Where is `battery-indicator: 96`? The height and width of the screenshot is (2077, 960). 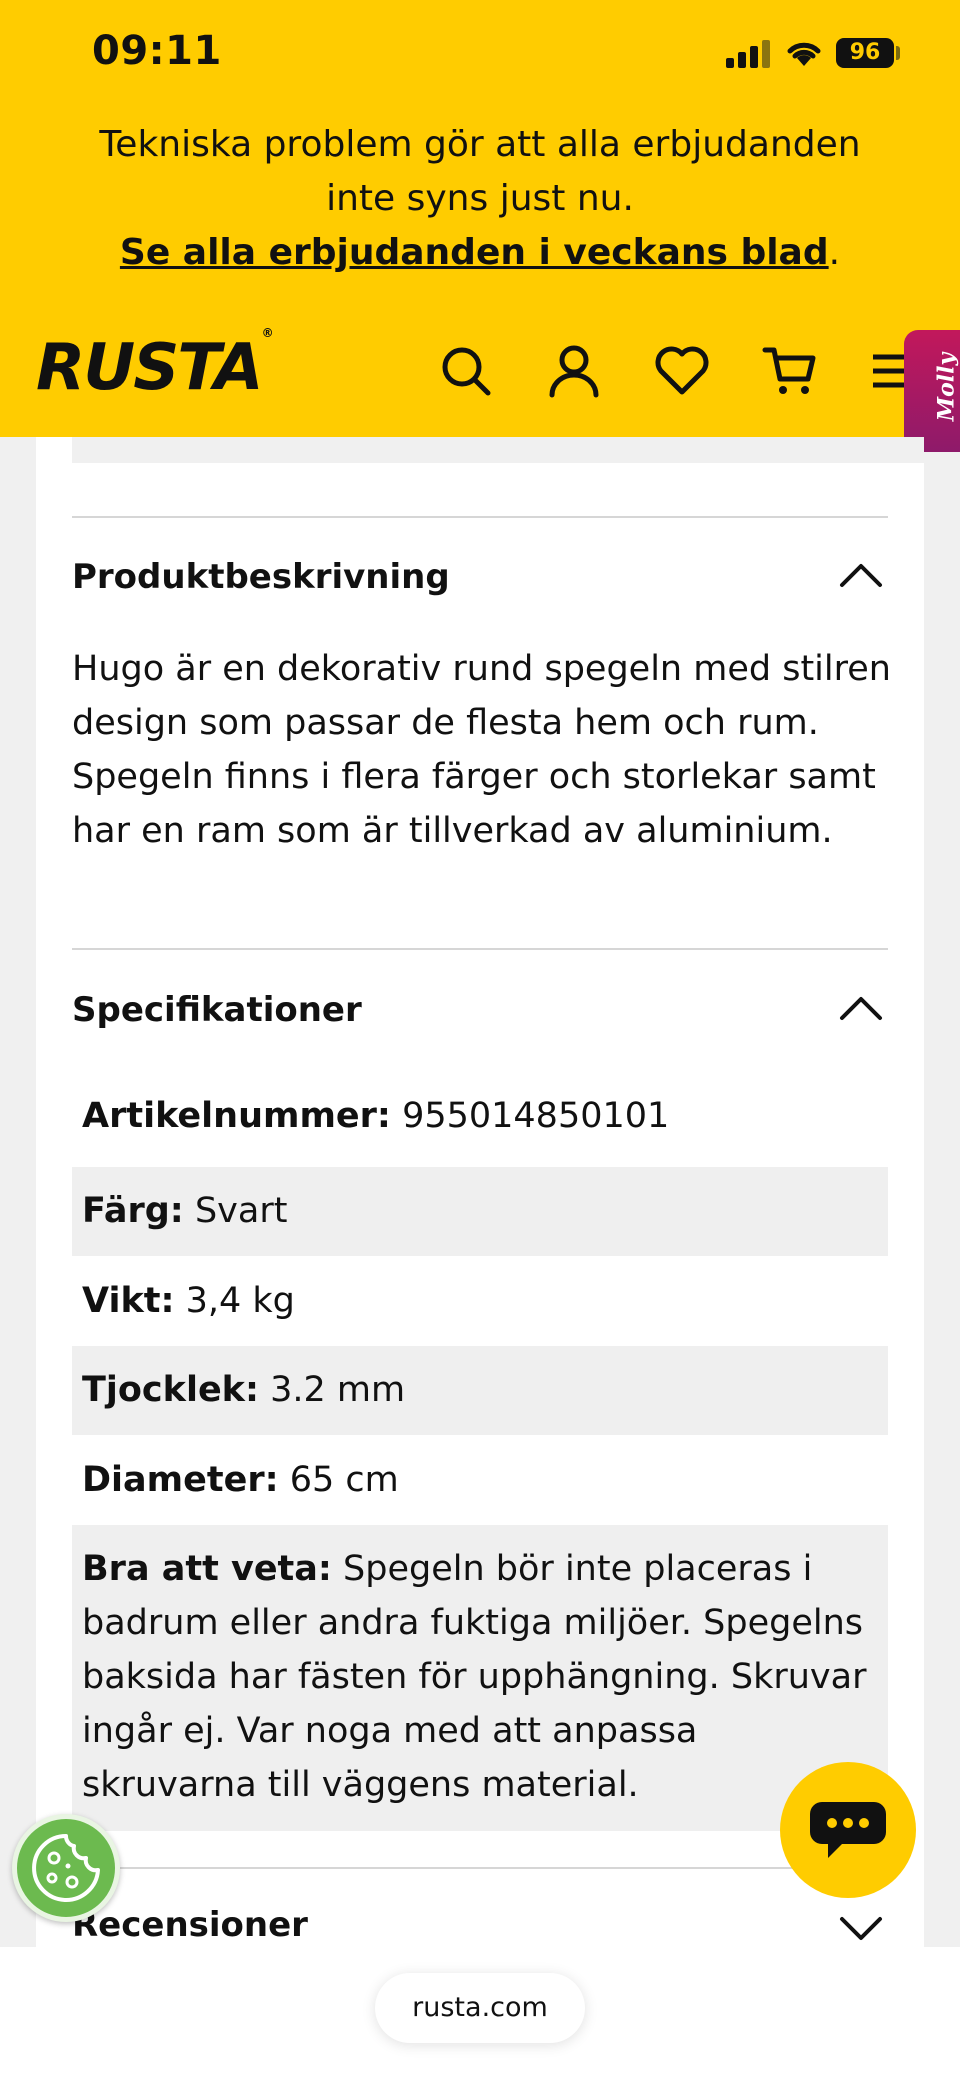 battery-indicator: 96 is located at coordinates (865, 53).